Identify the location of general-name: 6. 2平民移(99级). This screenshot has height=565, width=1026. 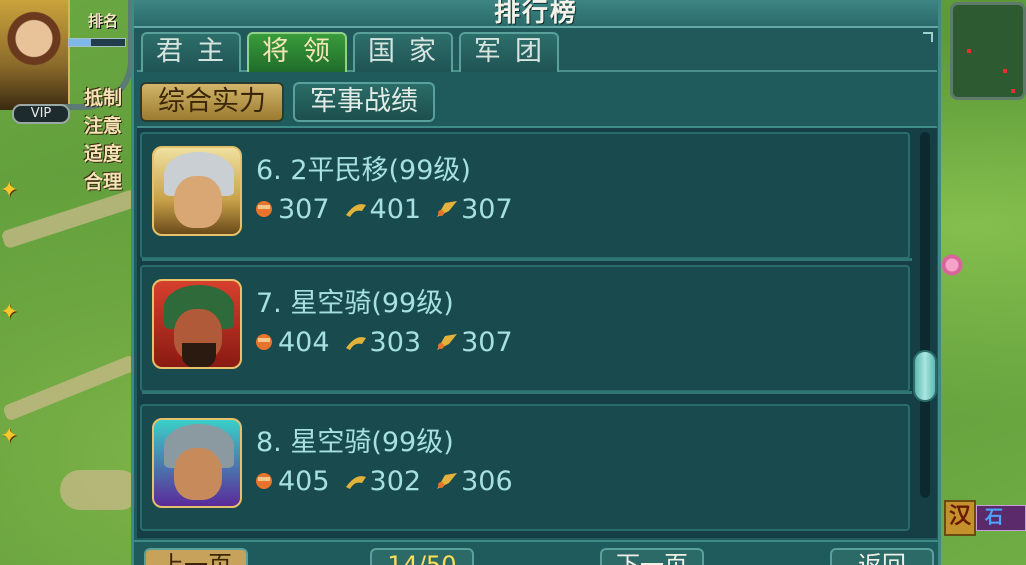
(363, 170).